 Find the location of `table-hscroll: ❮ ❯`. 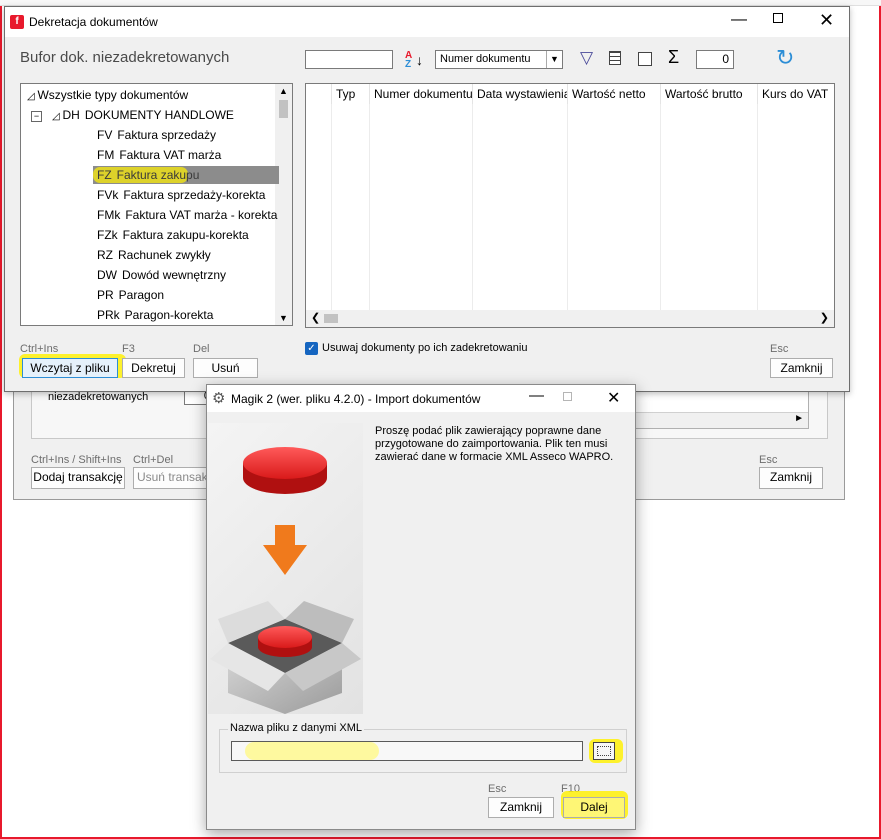

table-hscroll: ❮ ❯ is located at coordinates (570, 318).